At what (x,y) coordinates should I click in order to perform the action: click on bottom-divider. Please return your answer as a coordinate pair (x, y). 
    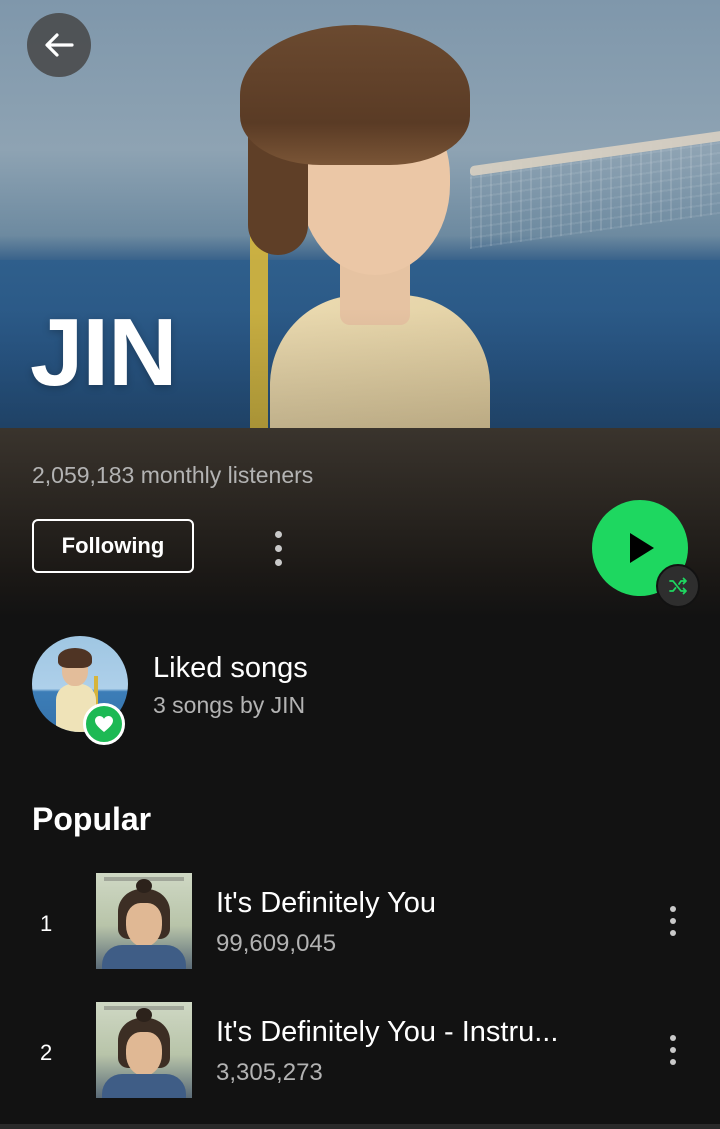
    Looking at the image, I should click on (360, 1126).